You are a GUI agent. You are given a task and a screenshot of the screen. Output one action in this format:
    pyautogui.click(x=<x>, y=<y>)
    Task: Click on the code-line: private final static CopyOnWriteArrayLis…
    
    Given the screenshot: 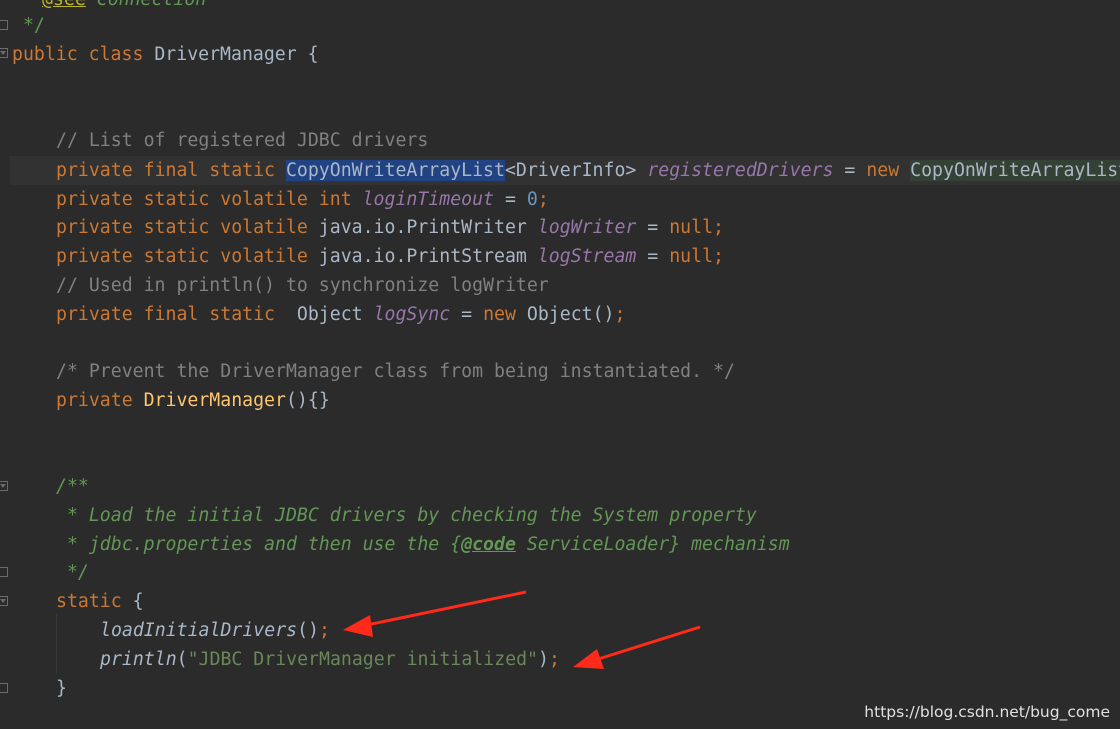 What is the action you would take?
    pyautogui.click(x=588, y=170)
    